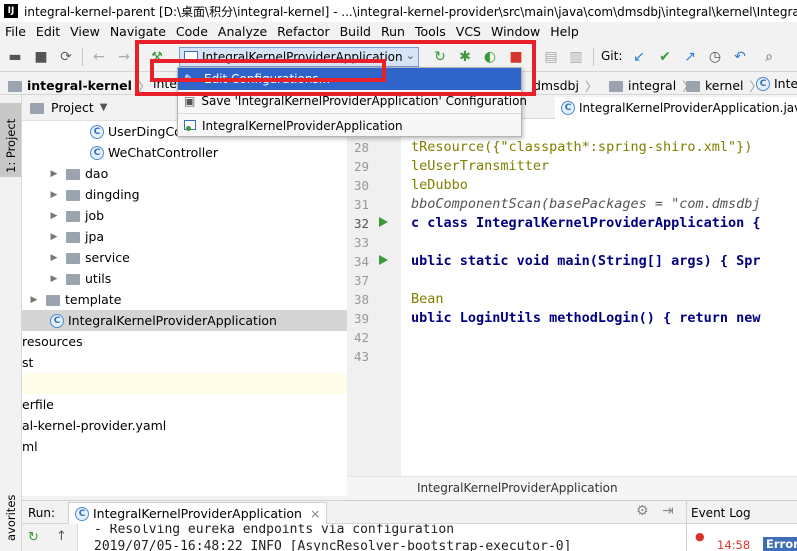 This screenshot has height=551, width=797. Describe the element at coordinates (11, 145) in the screenshot. I see `project-tool-label: 1: Project` at that location.